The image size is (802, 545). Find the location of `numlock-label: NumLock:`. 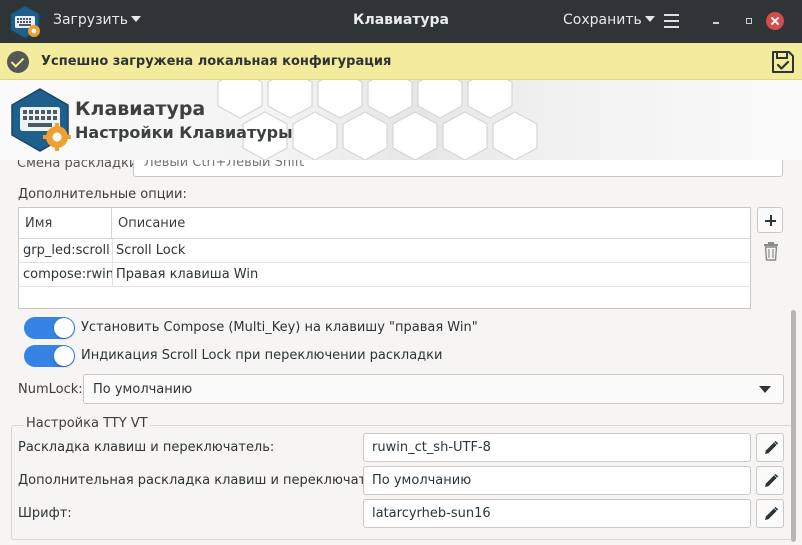

numlock-label: NumLock: is located at coordinates (50, 389).